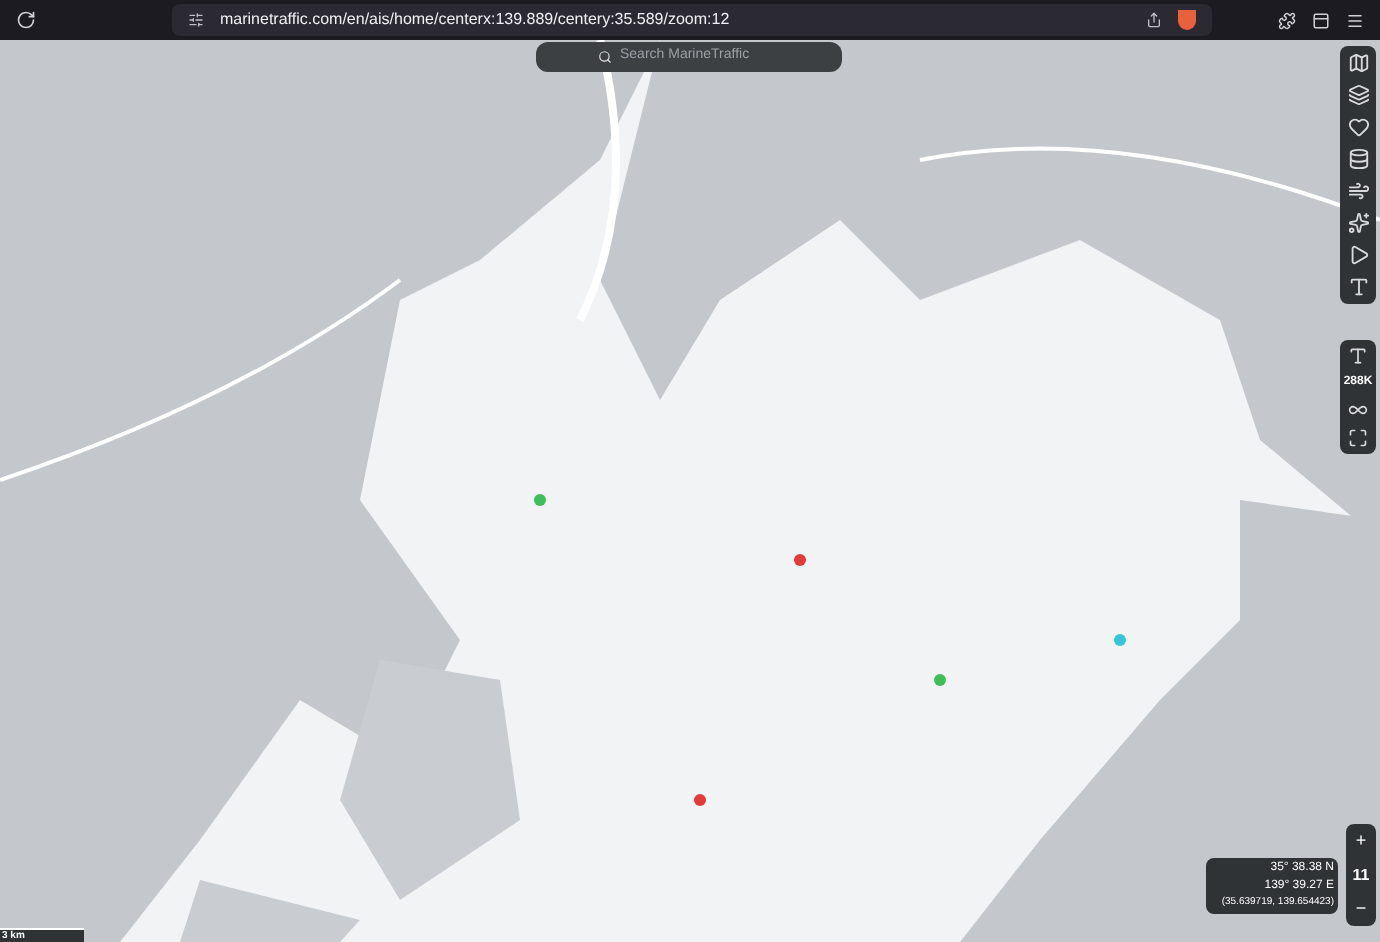 This screenshot has width=1380, height=942. What do you see at coordinates (1358, 410) in the screenshot?
I see `infinity-icon` at bounding box center [1358, 410].